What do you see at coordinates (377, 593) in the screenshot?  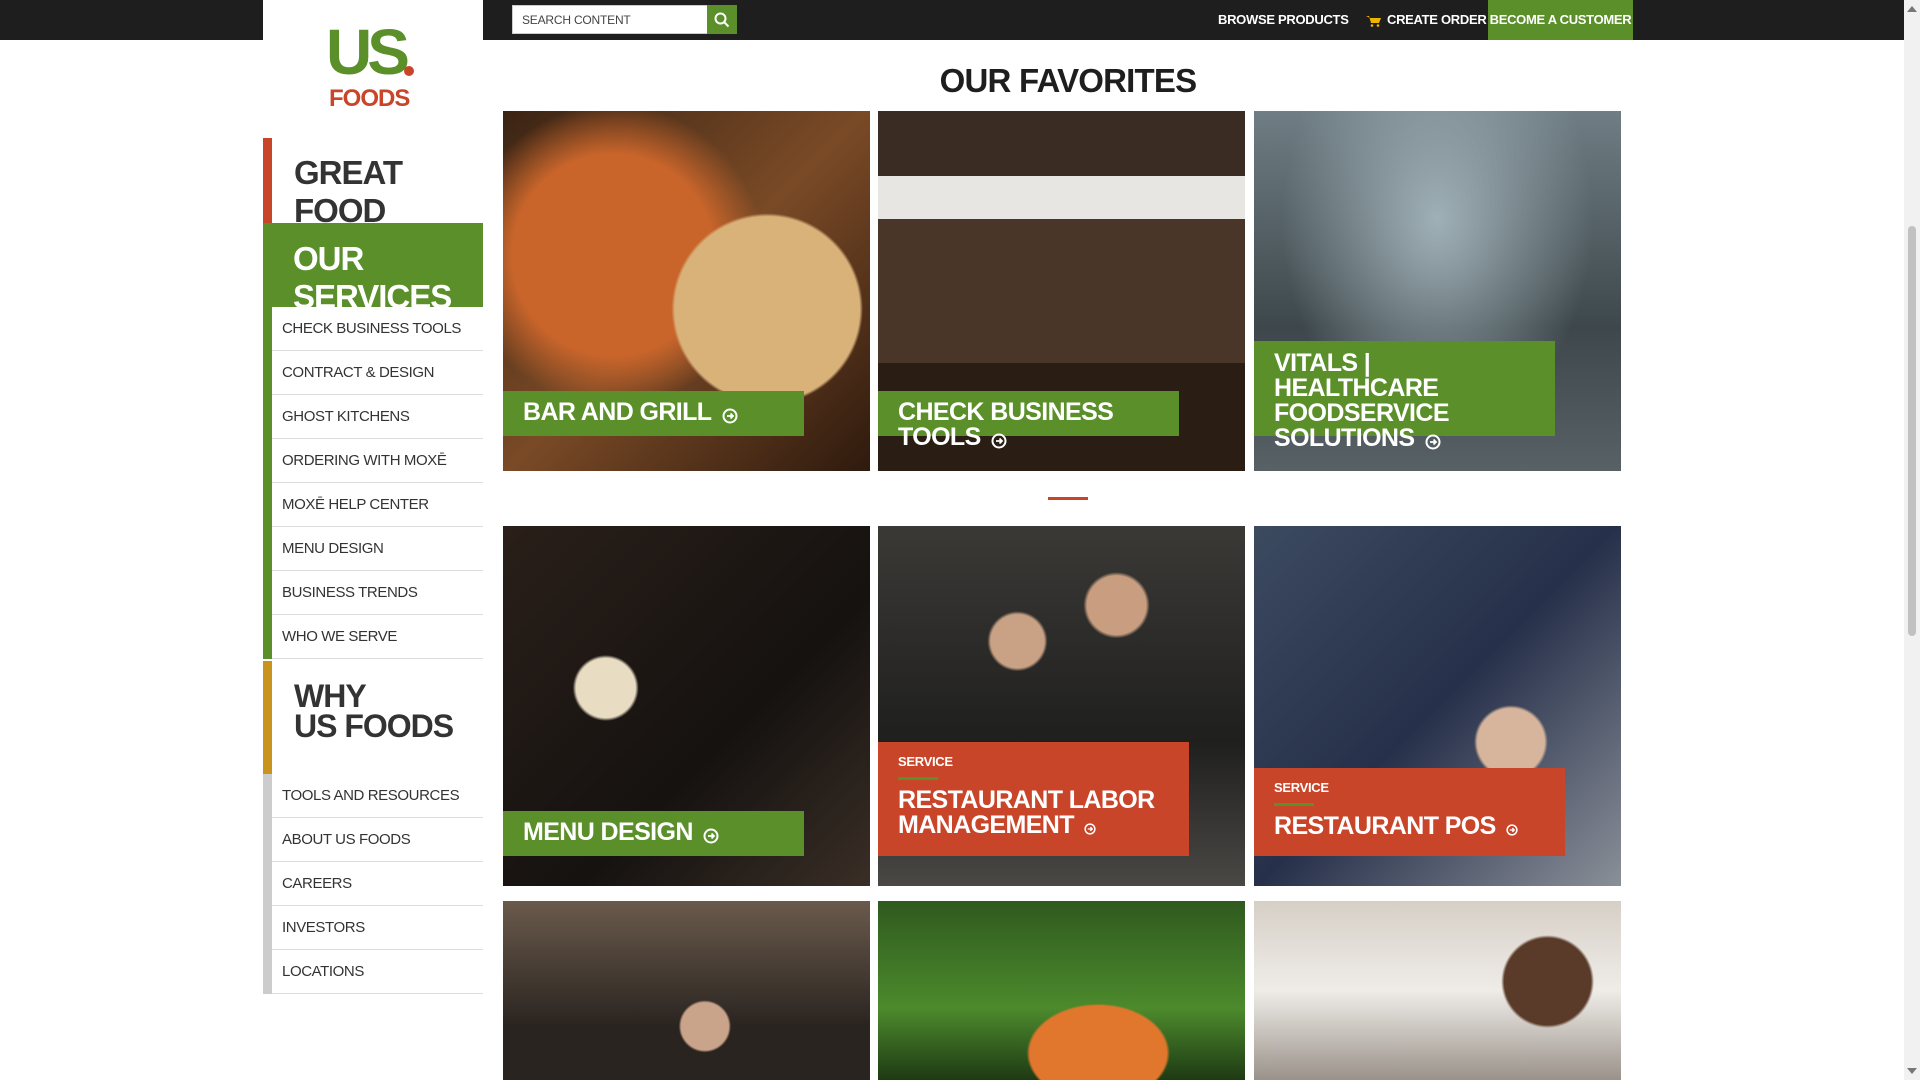 I see `sidebar-item-business-trends: BUSINESS TRENDS` at bounding box center [377, 593].